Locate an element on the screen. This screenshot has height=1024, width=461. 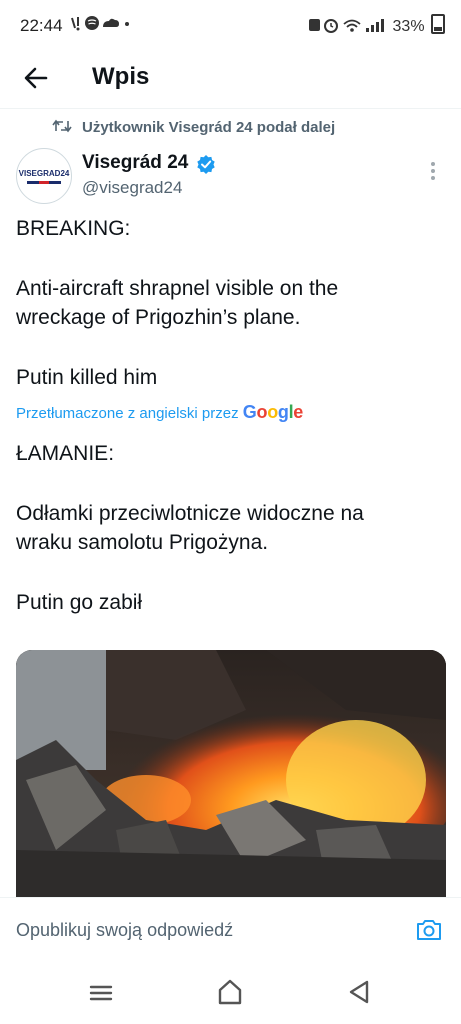
translation-attribution: Przetłumaczone z angielski przez Google is located at coordinates (159, 412).